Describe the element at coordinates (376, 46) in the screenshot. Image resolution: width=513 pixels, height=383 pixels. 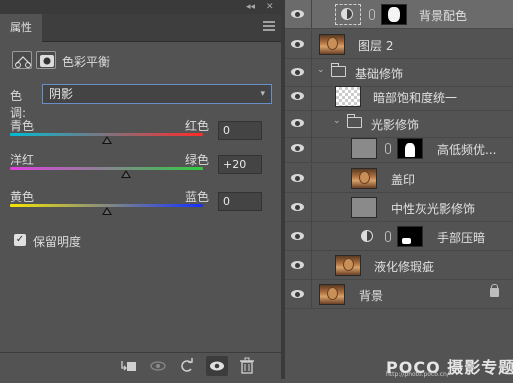
I see `layer-name: 图层 2` at that location.